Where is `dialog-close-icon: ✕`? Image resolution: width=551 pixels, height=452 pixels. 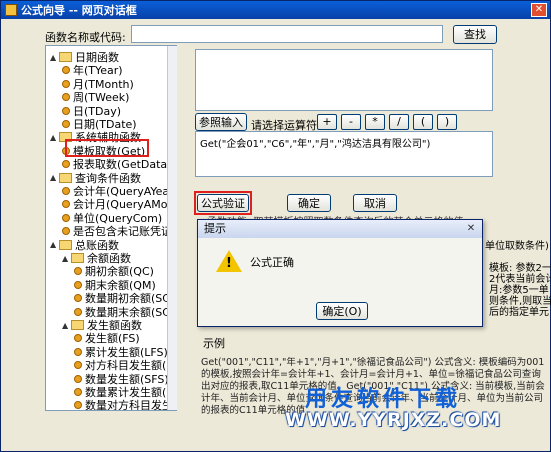
dialog-close-icon: ✕ is located at coordinates (471, 229).